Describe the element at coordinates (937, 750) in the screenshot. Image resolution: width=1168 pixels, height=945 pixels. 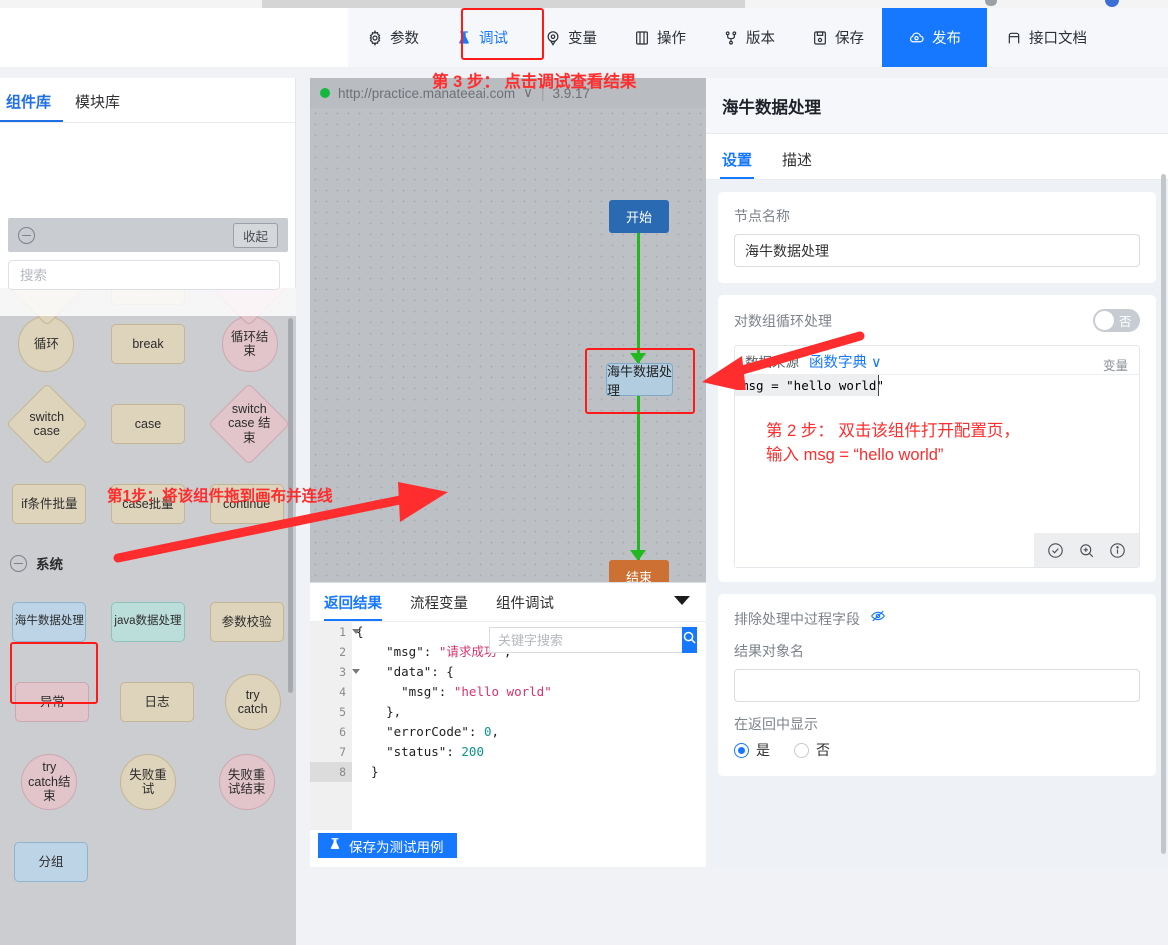
I see `show-in-return-radio-group: 是 否` at that location.